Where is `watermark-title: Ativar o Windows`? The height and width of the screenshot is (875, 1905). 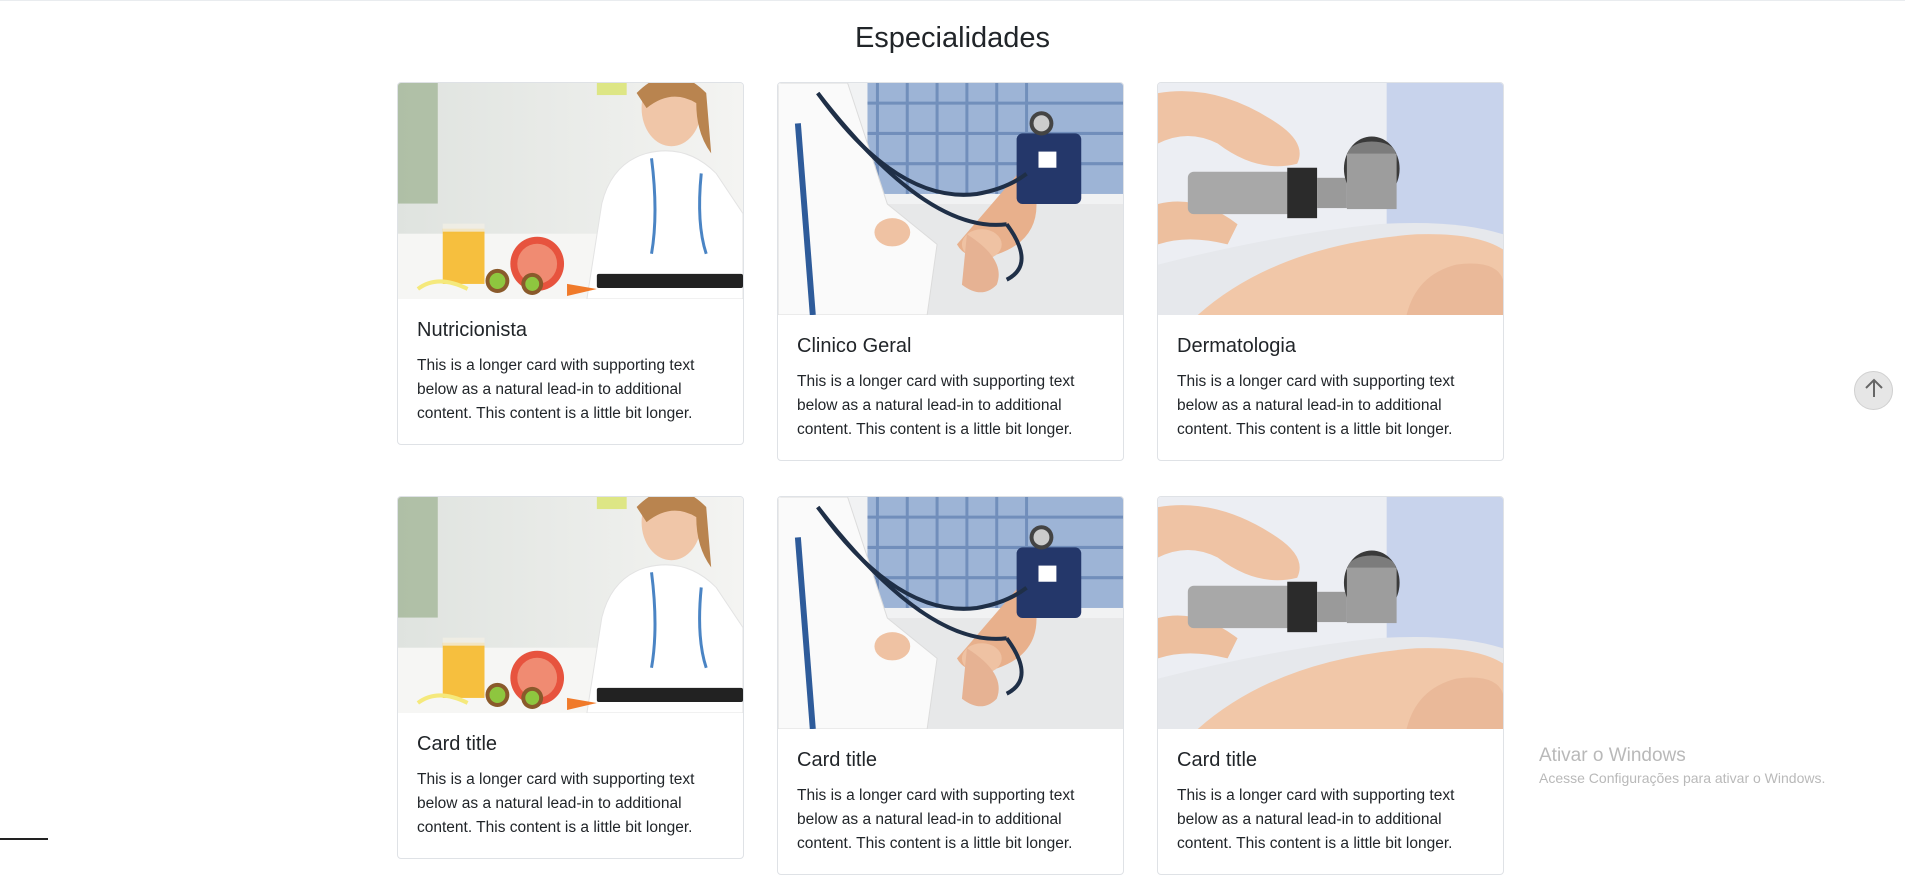
watermark-title: Ativar o Windows is located at coordinates (1612, 755).